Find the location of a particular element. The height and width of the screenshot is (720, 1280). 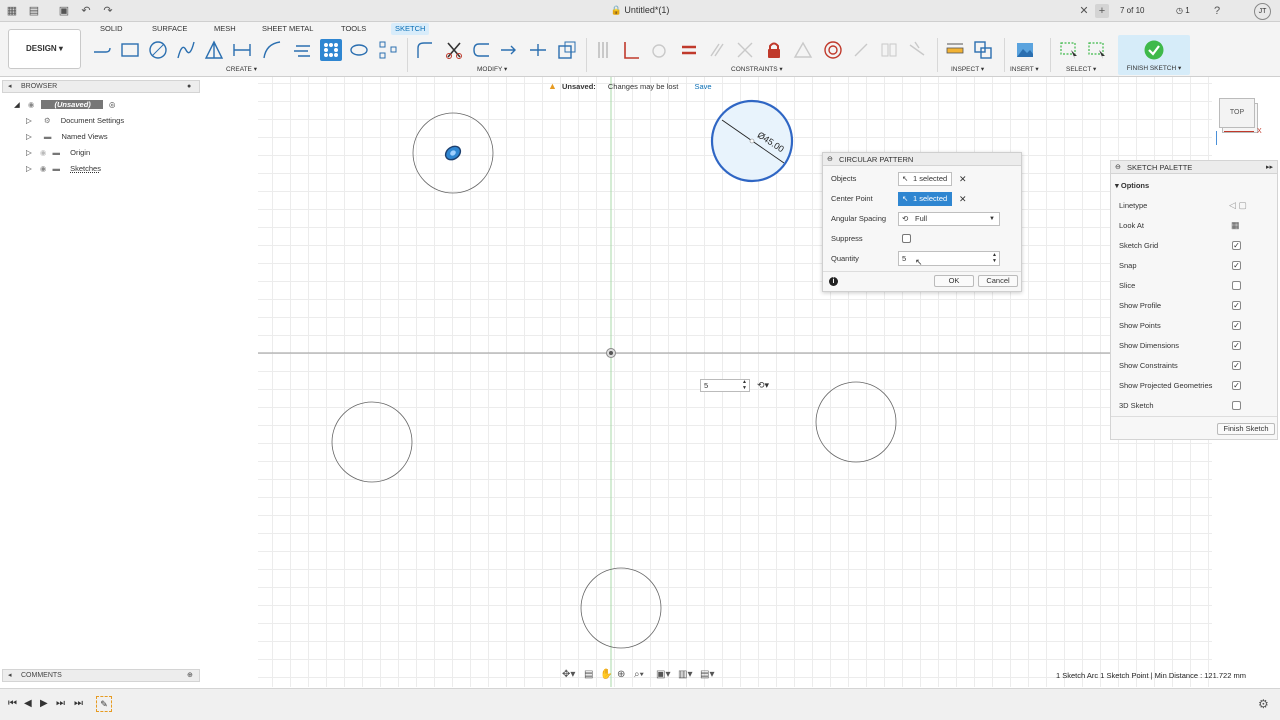

show-points-checkbox: ✓ is located at coordinates (1236, 325).